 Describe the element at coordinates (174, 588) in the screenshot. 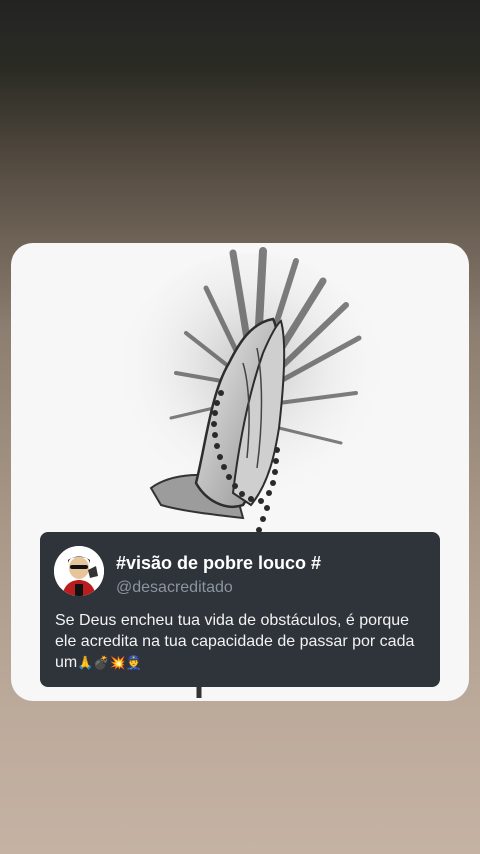

I see `user-handle: @desacreditado` at that location.